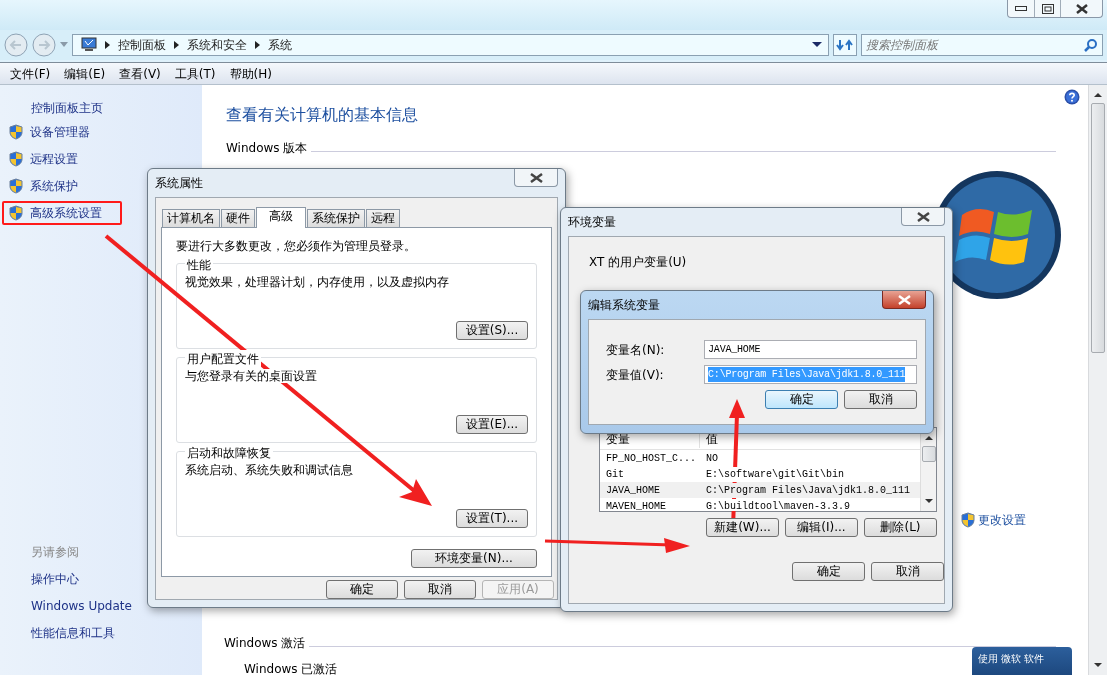 The image size is (1107, 675). I want to click on menu-item: 查看(V), so click(140, 73).